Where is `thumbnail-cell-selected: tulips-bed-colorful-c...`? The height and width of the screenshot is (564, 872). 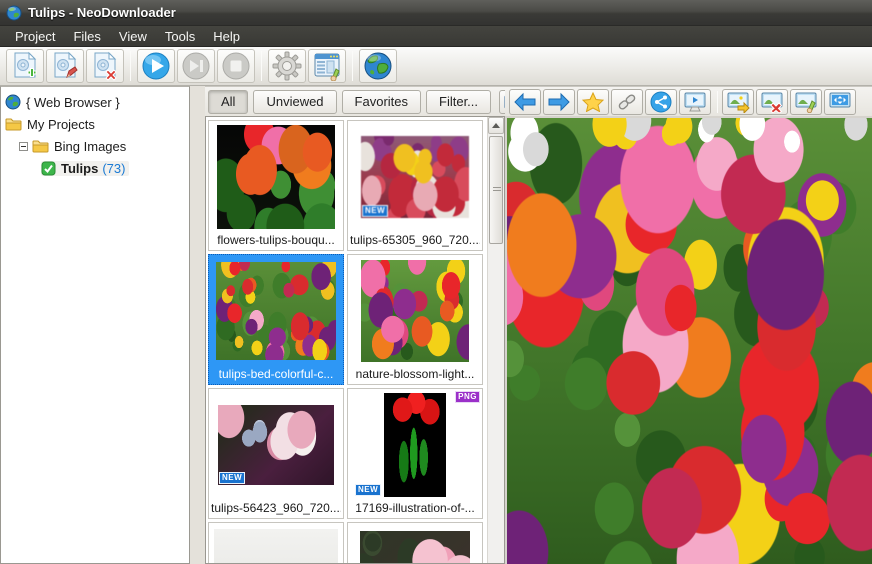 thumbnail-cell-selected: tulips-bed-colorful-c... is located at coordinates (276, 319).